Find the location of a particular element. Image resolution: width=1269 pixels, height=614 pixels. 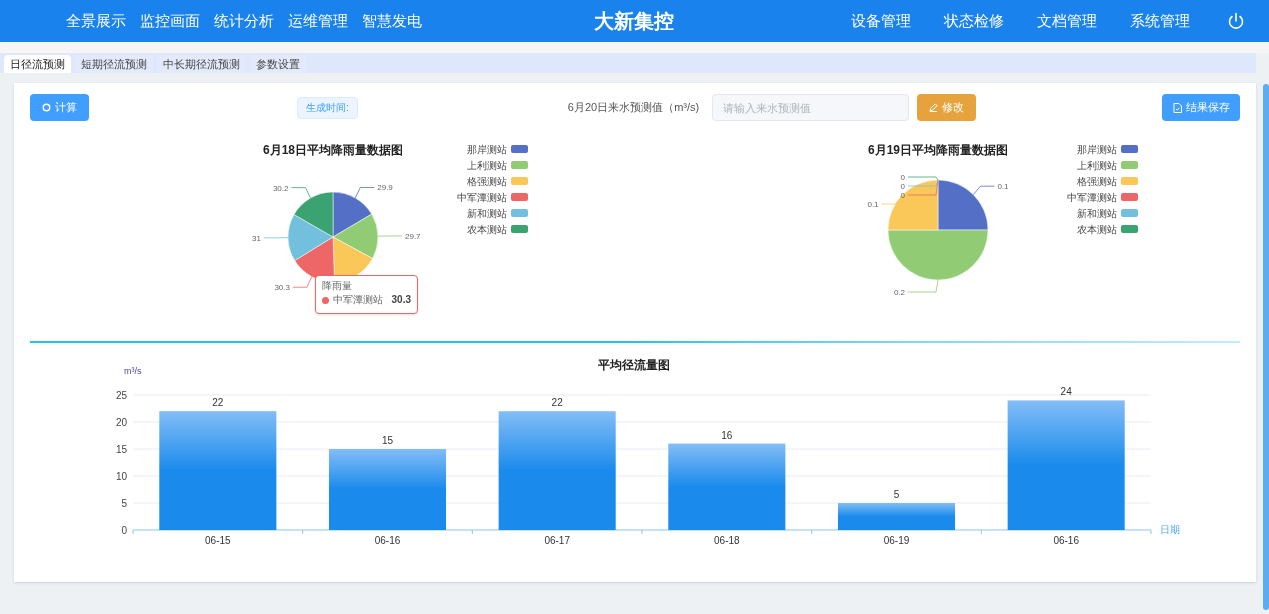

save-button: 结果保存 is located at coordinates (1201, 107).